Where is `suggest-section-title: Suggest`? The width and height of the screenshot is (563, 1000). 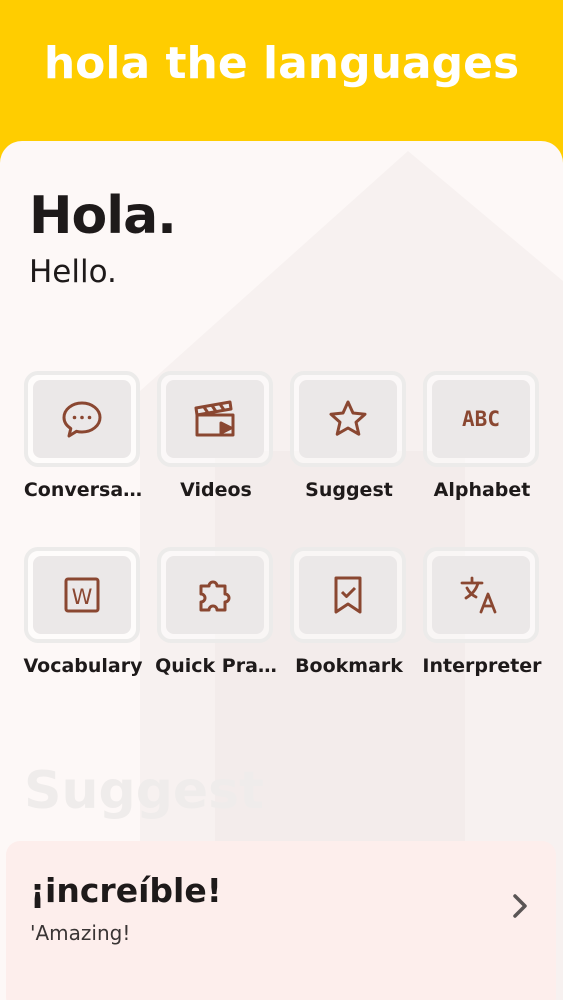
suggest-section-title: Suggest is located at coordinates (144, 791).